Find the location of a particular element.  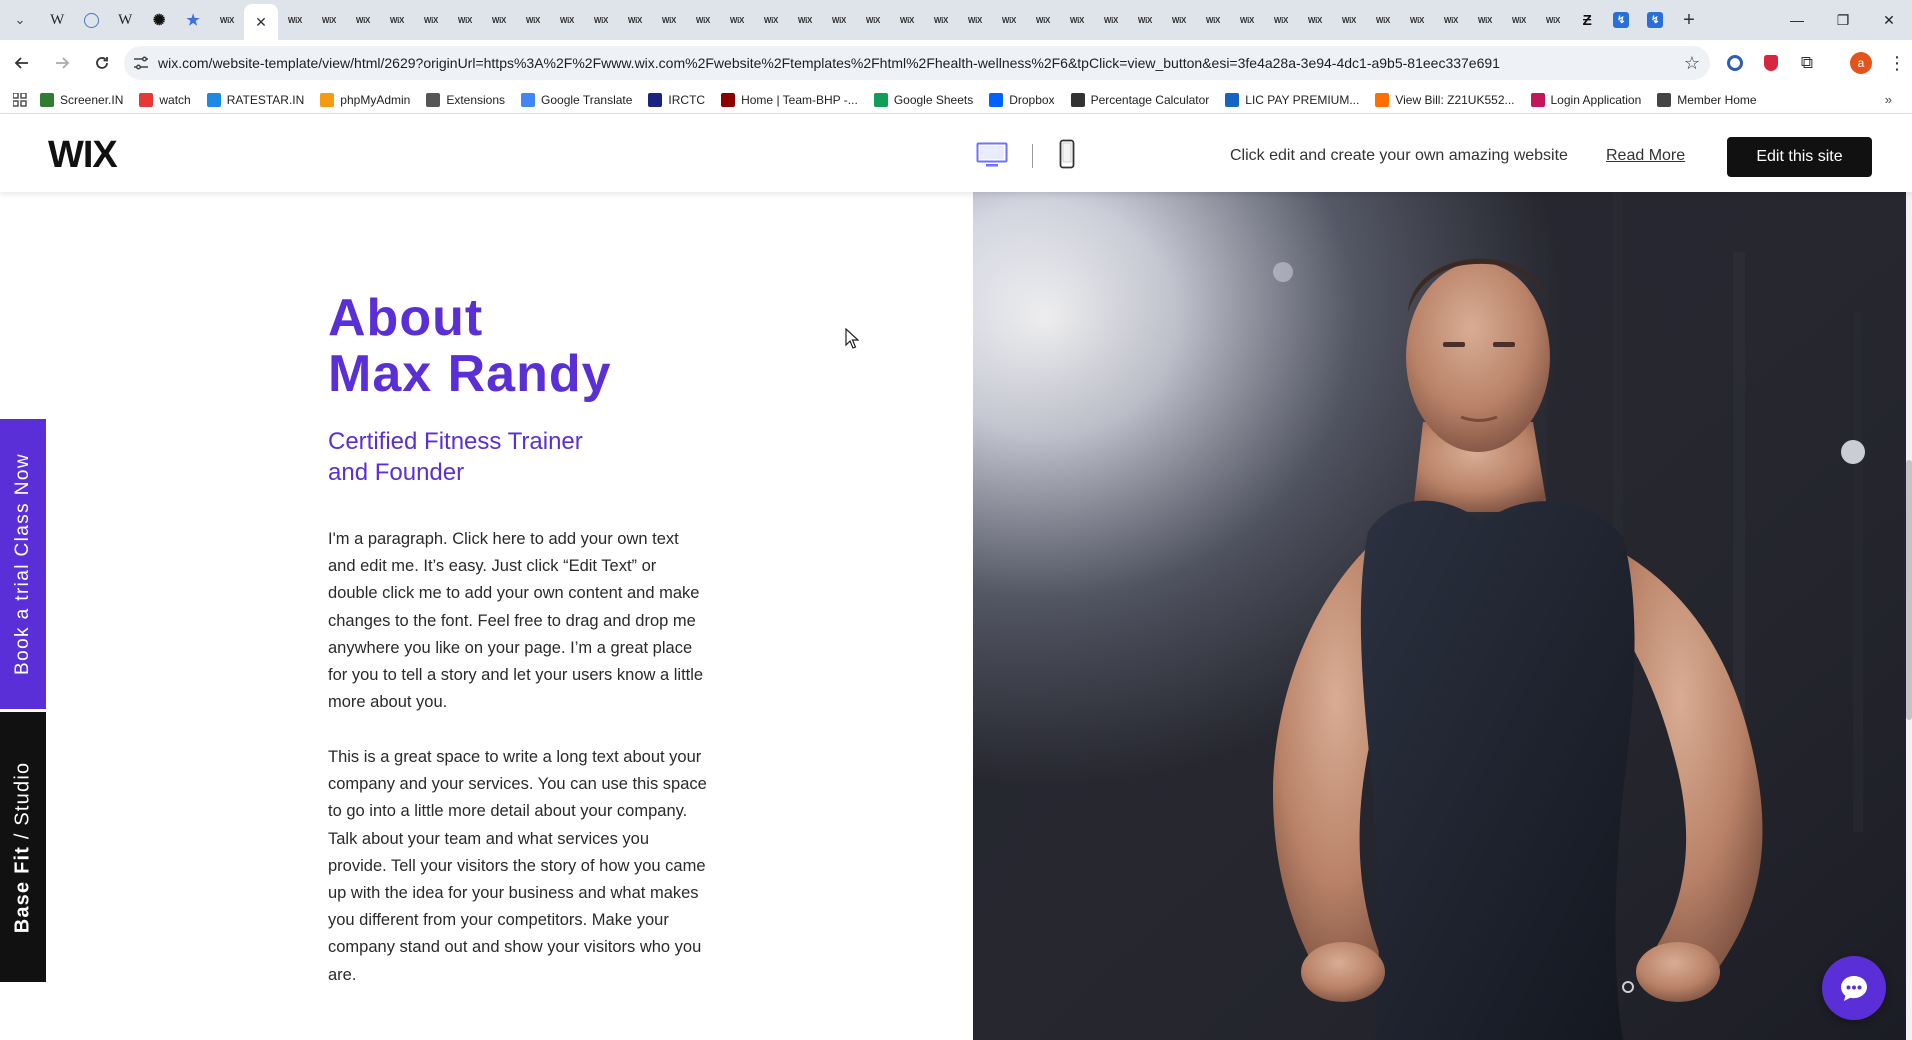

bookmark-item: watch is located at coordinates (165, 99).